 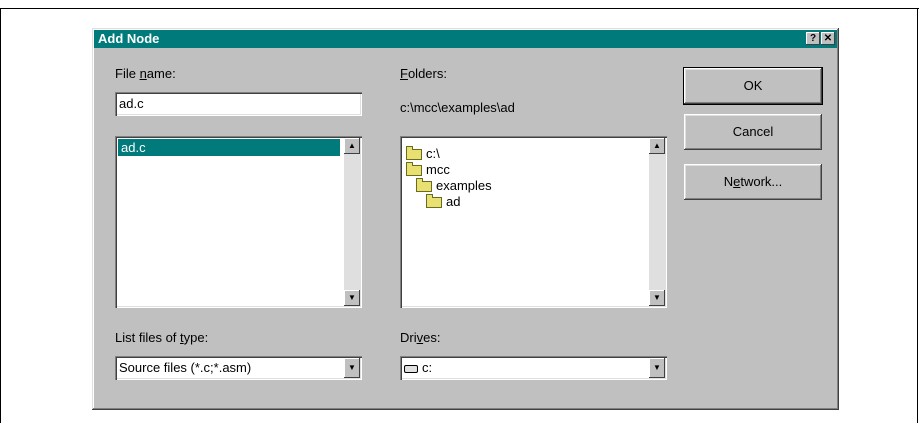 What do you see at coordinates (162, 337) in the screenshot?
I see `file-type-label: List files of type:` at bounding box center [162, 337].